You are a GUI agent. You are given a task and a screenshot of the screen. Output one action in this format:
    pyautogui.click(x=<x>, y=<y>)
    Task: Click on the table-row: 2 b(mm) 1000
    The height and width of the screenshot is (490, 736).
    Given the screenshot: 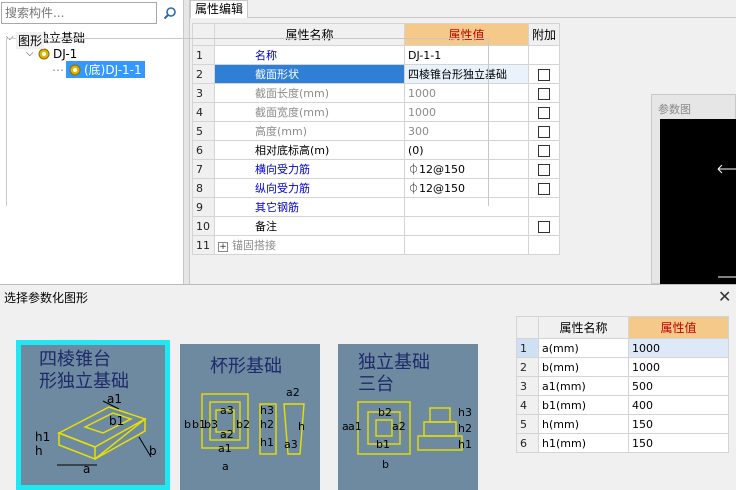 What is the action you would take?
    pyautogui.click(x=622, y=367)
    